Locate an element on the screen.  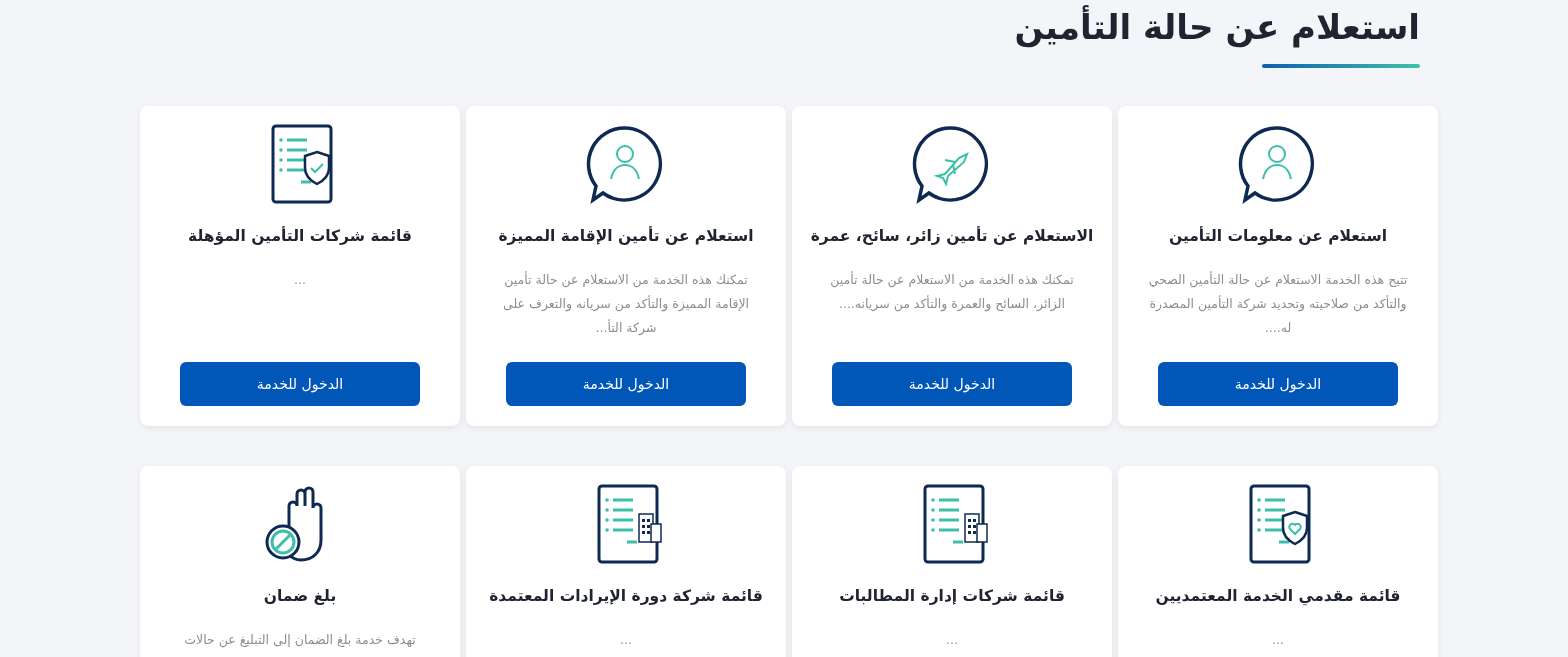
card-title: استعلام عن تأمين الإقامة المميزة is located at coordinates (626, 236).